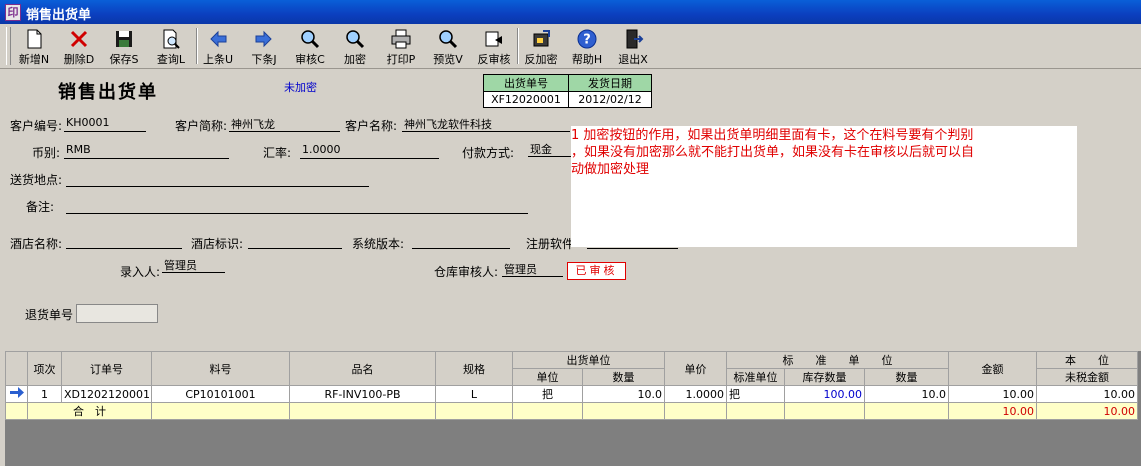  I want to click on col-order: 订单号, so click(106, 368).